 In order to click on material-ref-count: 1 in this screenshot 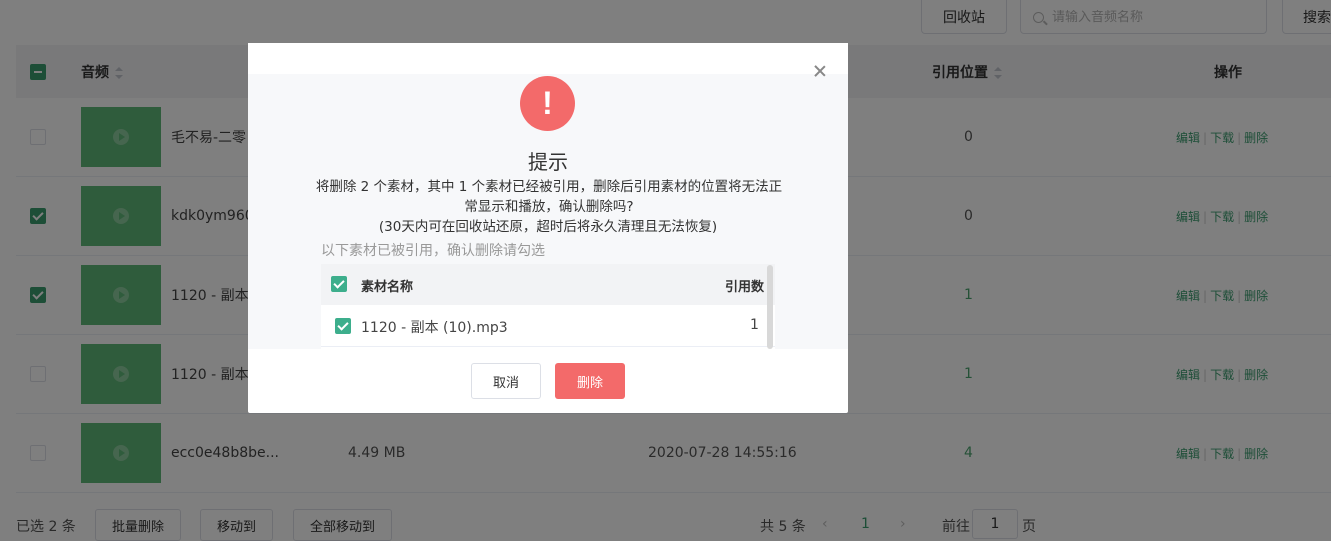, I will do `click(754, 325)`.